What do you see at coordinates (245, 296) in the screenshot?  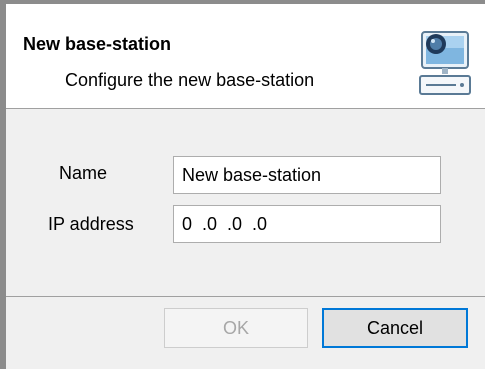 I see `footer-separator` at bounding box center [245, 296].